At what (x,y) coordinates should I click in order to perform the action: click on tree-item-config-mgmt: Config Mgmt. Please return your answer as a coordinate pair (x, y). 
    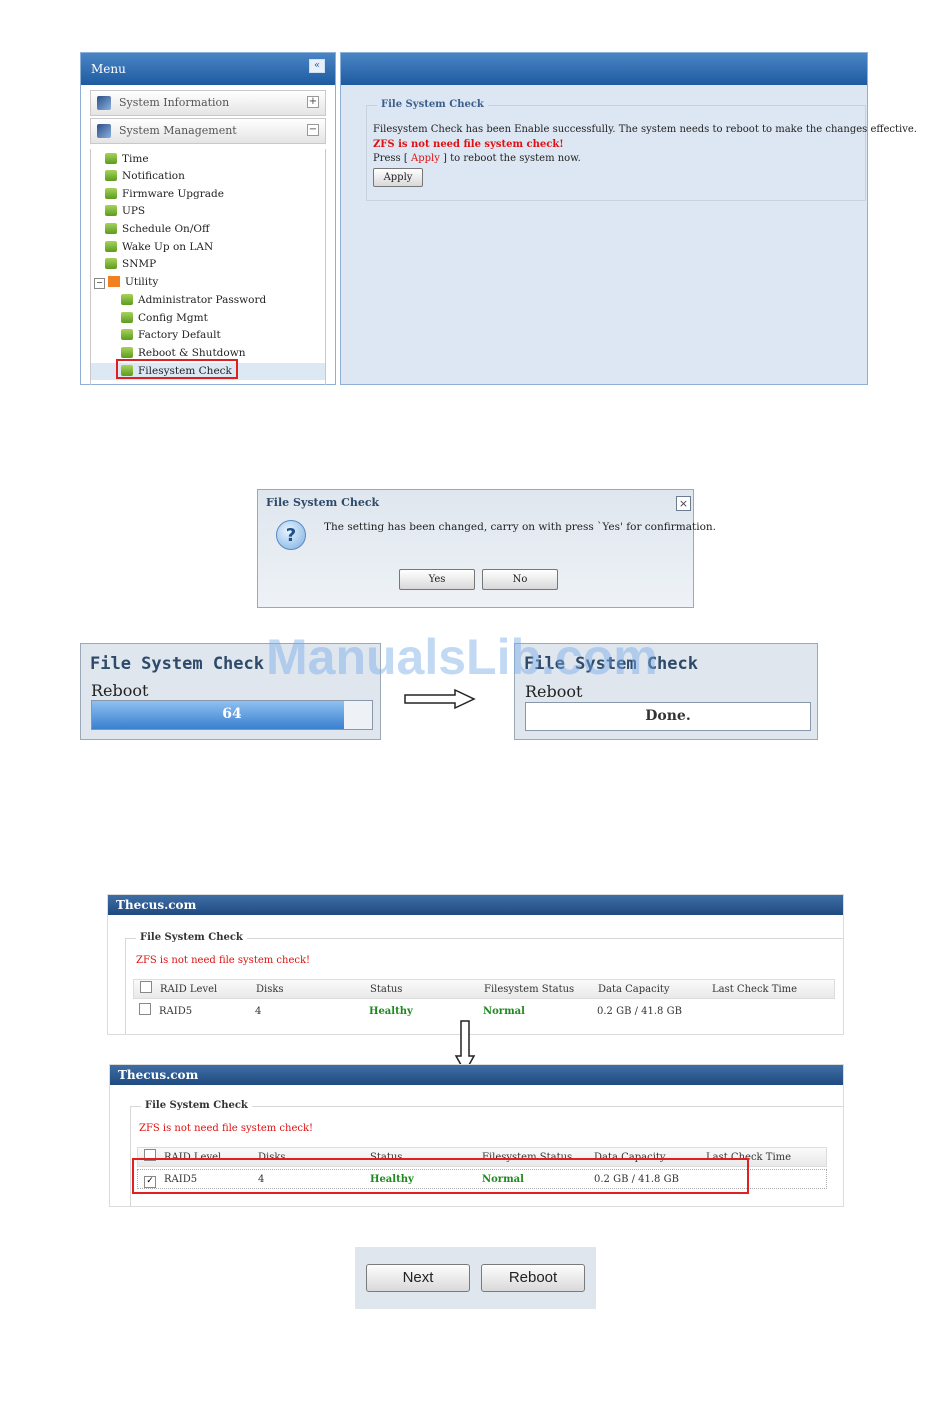
    Looking at the image, I should click on (164, 318).